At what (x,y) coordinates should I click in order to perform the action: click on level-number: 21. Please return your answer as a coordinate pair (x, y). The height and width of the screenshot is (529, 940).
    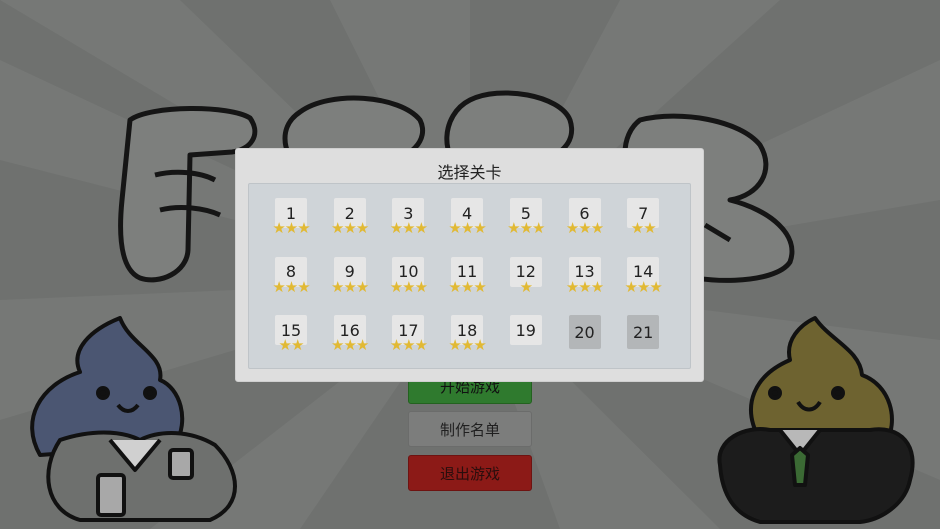
    Looking at the image, I should click on (643, 332).